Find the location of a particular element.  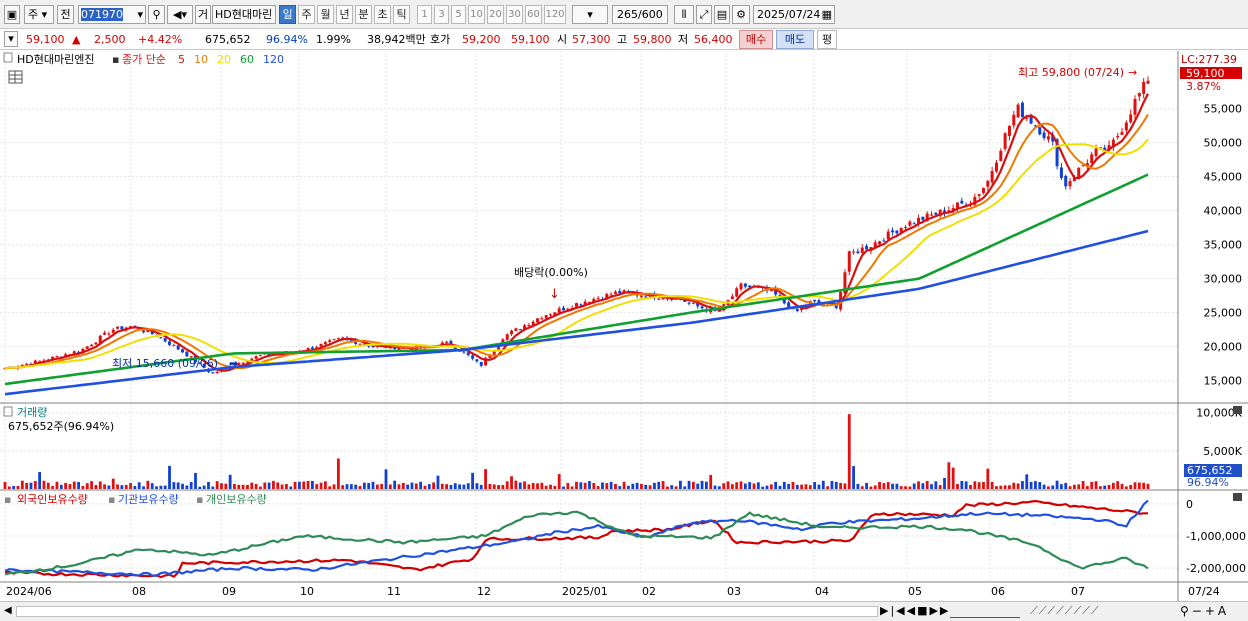

x-tick-5: 12 is located at coordinates (484, 591).